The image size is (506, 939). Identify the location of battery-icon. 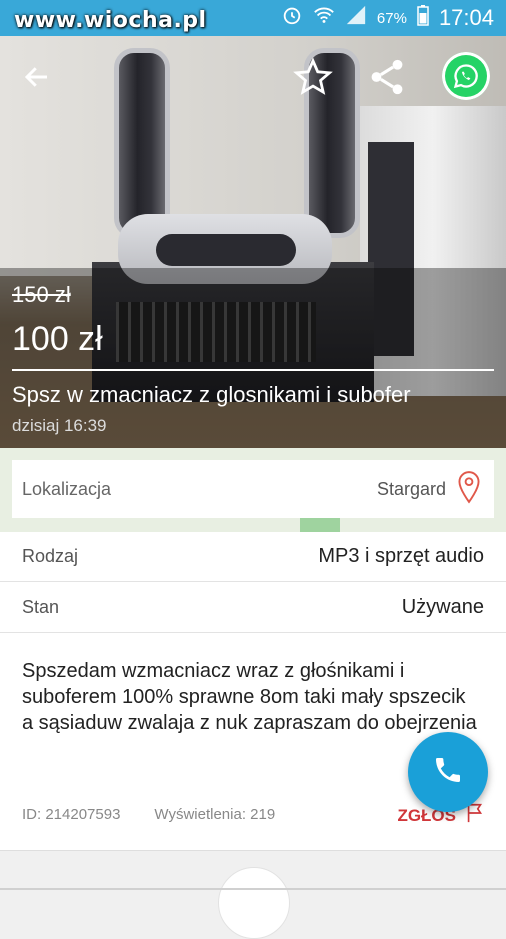
(423, 18).